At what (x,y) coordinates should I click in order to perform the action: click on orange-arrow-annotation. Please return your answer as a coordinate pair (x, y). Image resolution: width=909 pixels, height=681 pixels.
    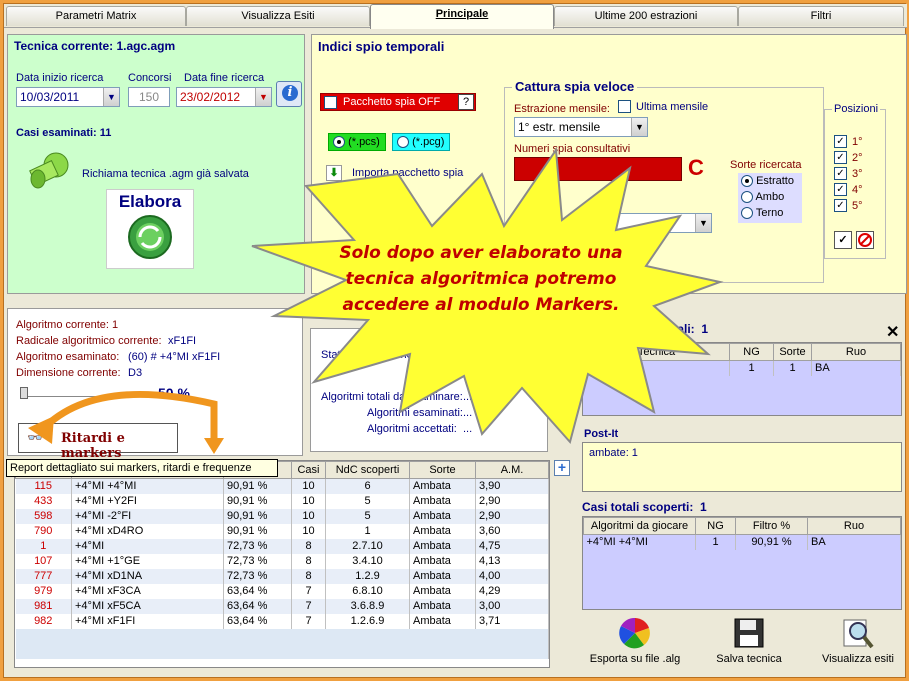
    Looking at the image, I should click on (126, 422).